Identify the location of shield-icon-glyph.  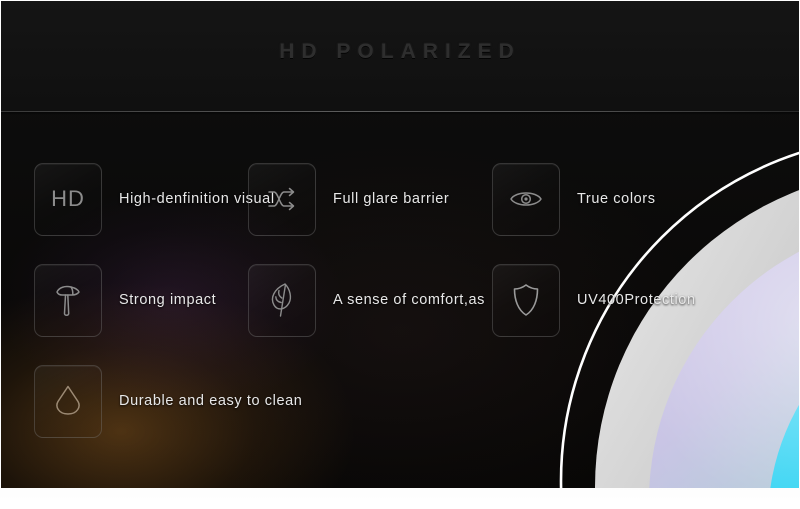
(526, 300).